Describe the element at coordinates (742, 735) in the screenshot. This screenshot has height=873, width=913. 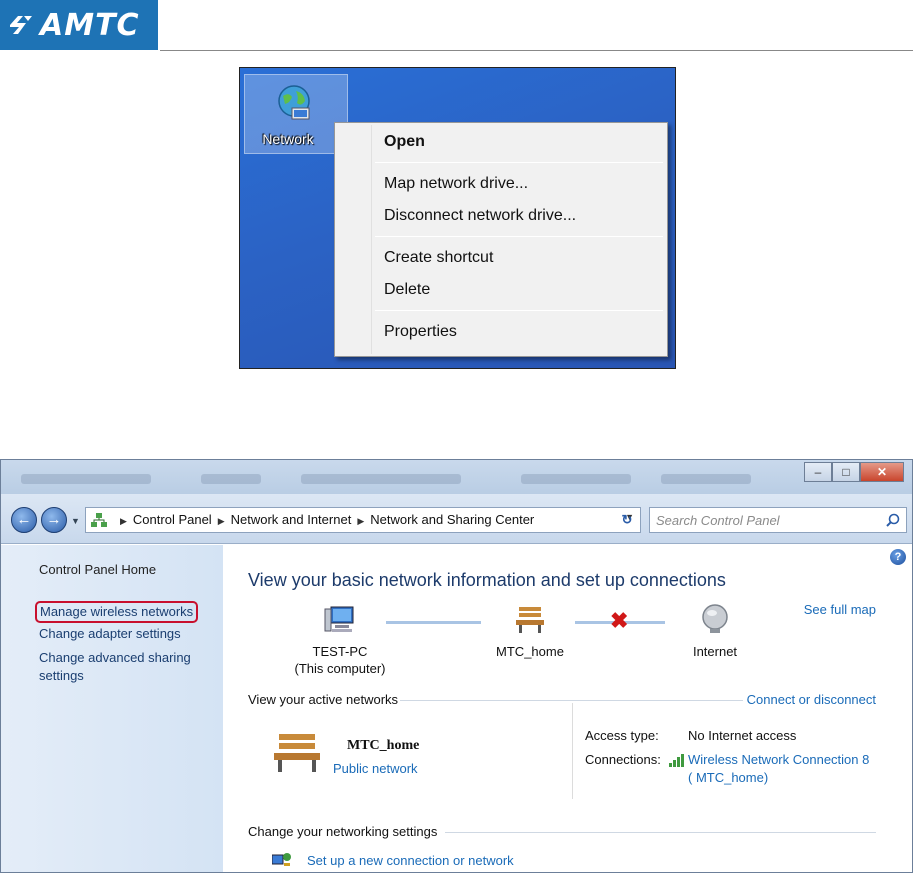
I see `access-type-value: No Internet access` at that location.